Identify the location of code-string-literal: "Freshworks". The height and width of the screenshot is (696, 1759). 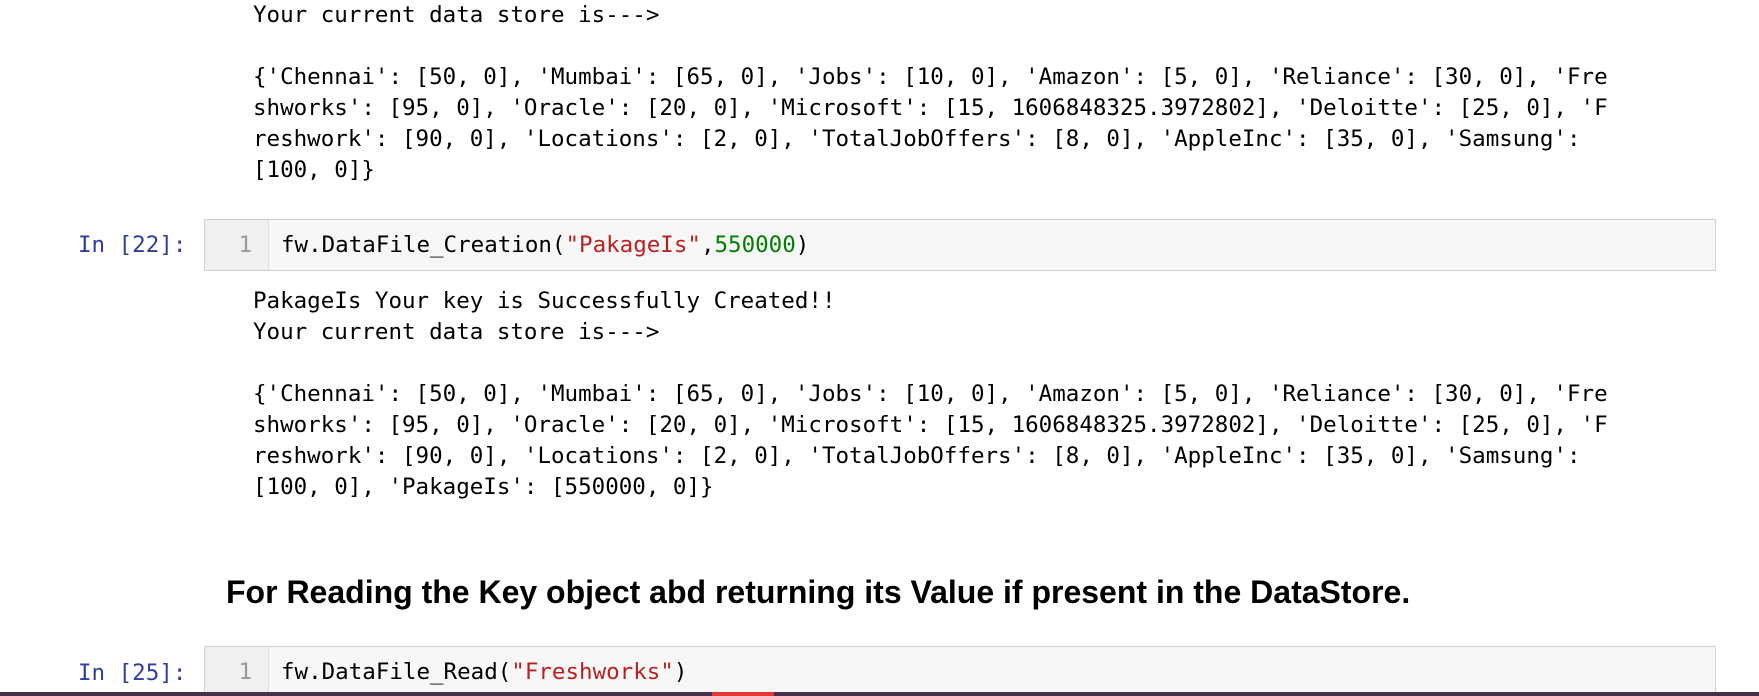
(592, 672).